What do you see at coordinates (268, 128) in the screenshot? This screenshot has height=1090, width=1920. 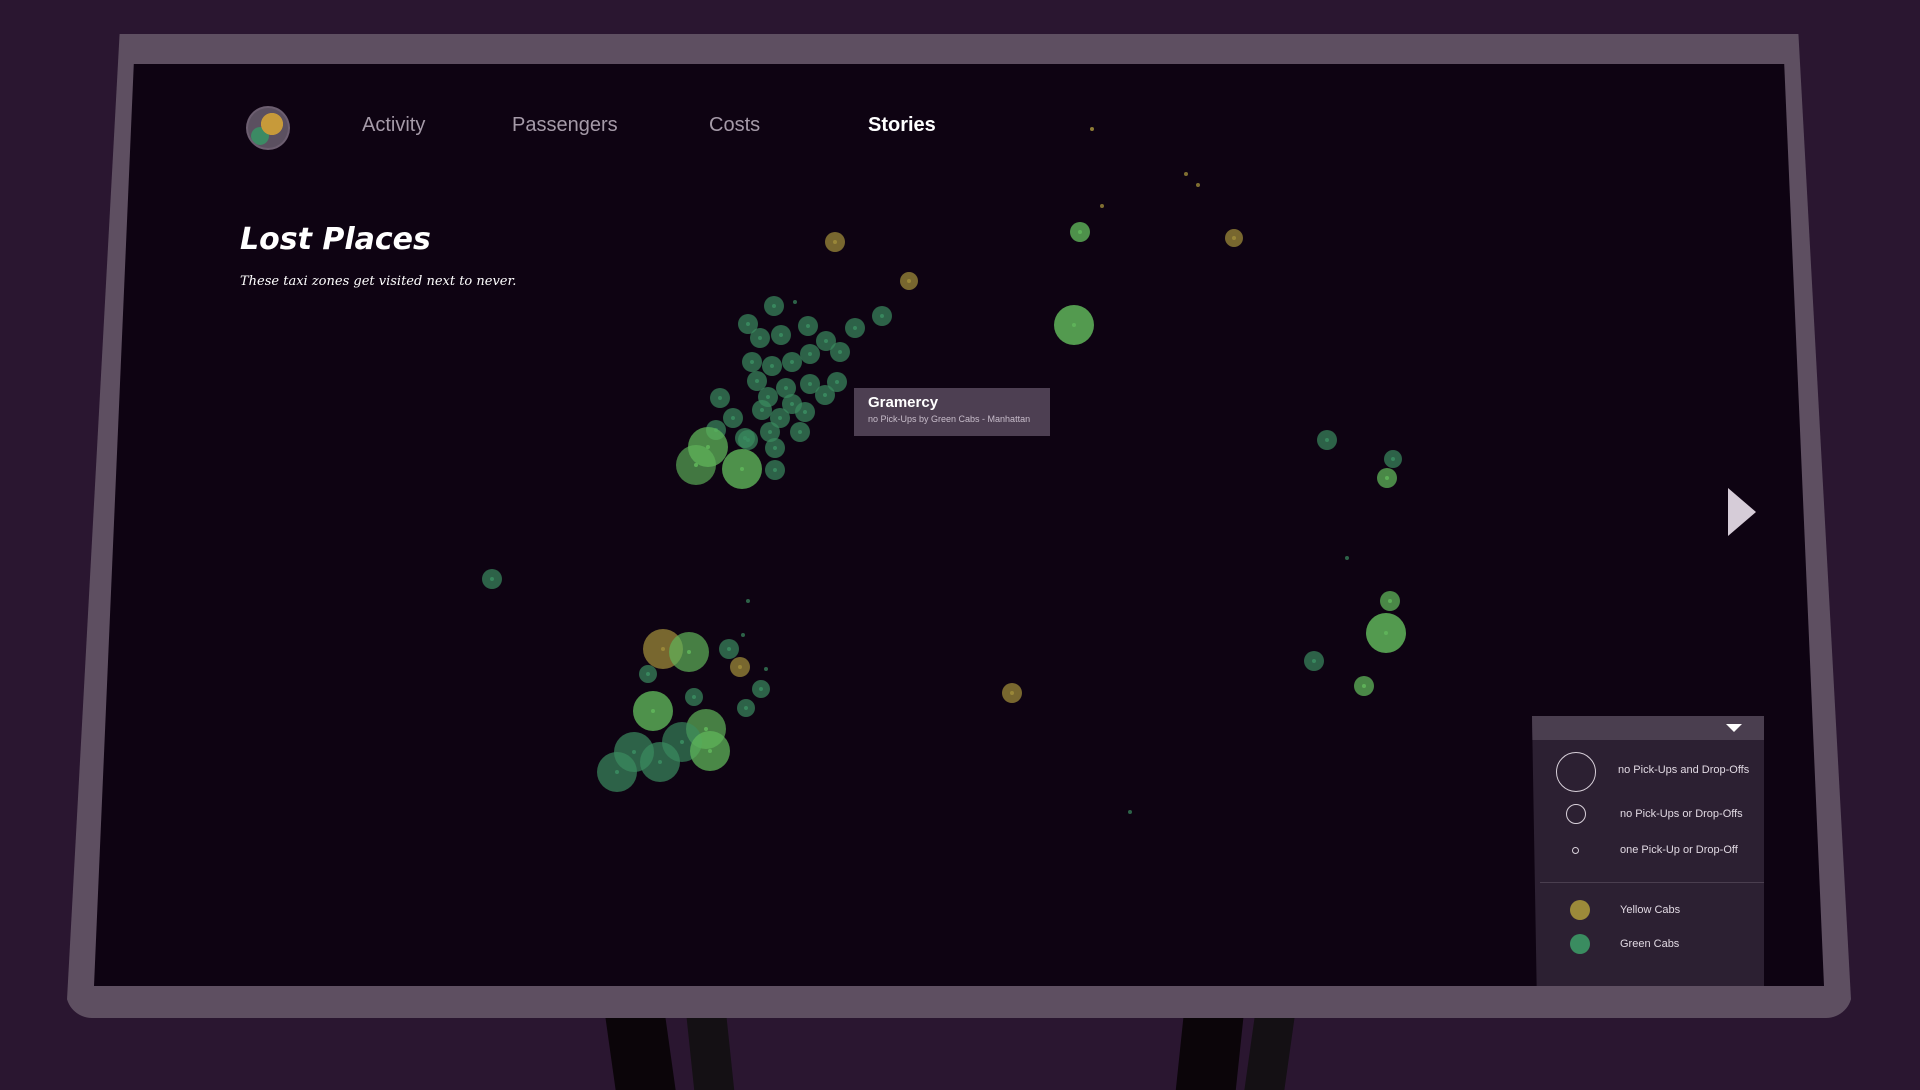 I see `app-logo-icon` at bounding box center [268, 128].